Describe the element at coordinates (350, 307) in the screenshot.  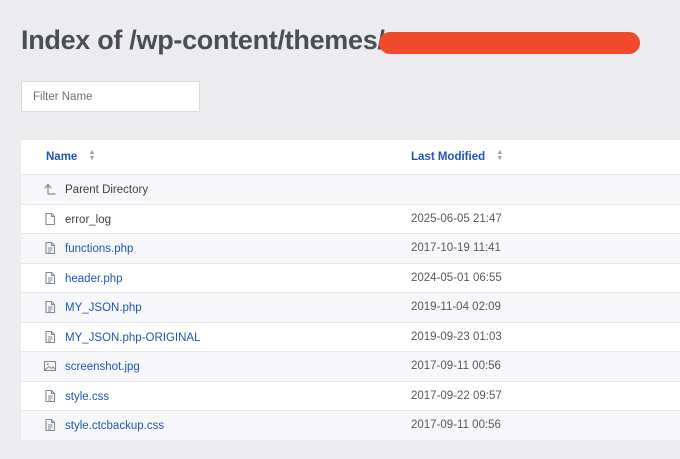
I see `table-row: MY_JSON.php 2019-11-04 02:09` at that location.